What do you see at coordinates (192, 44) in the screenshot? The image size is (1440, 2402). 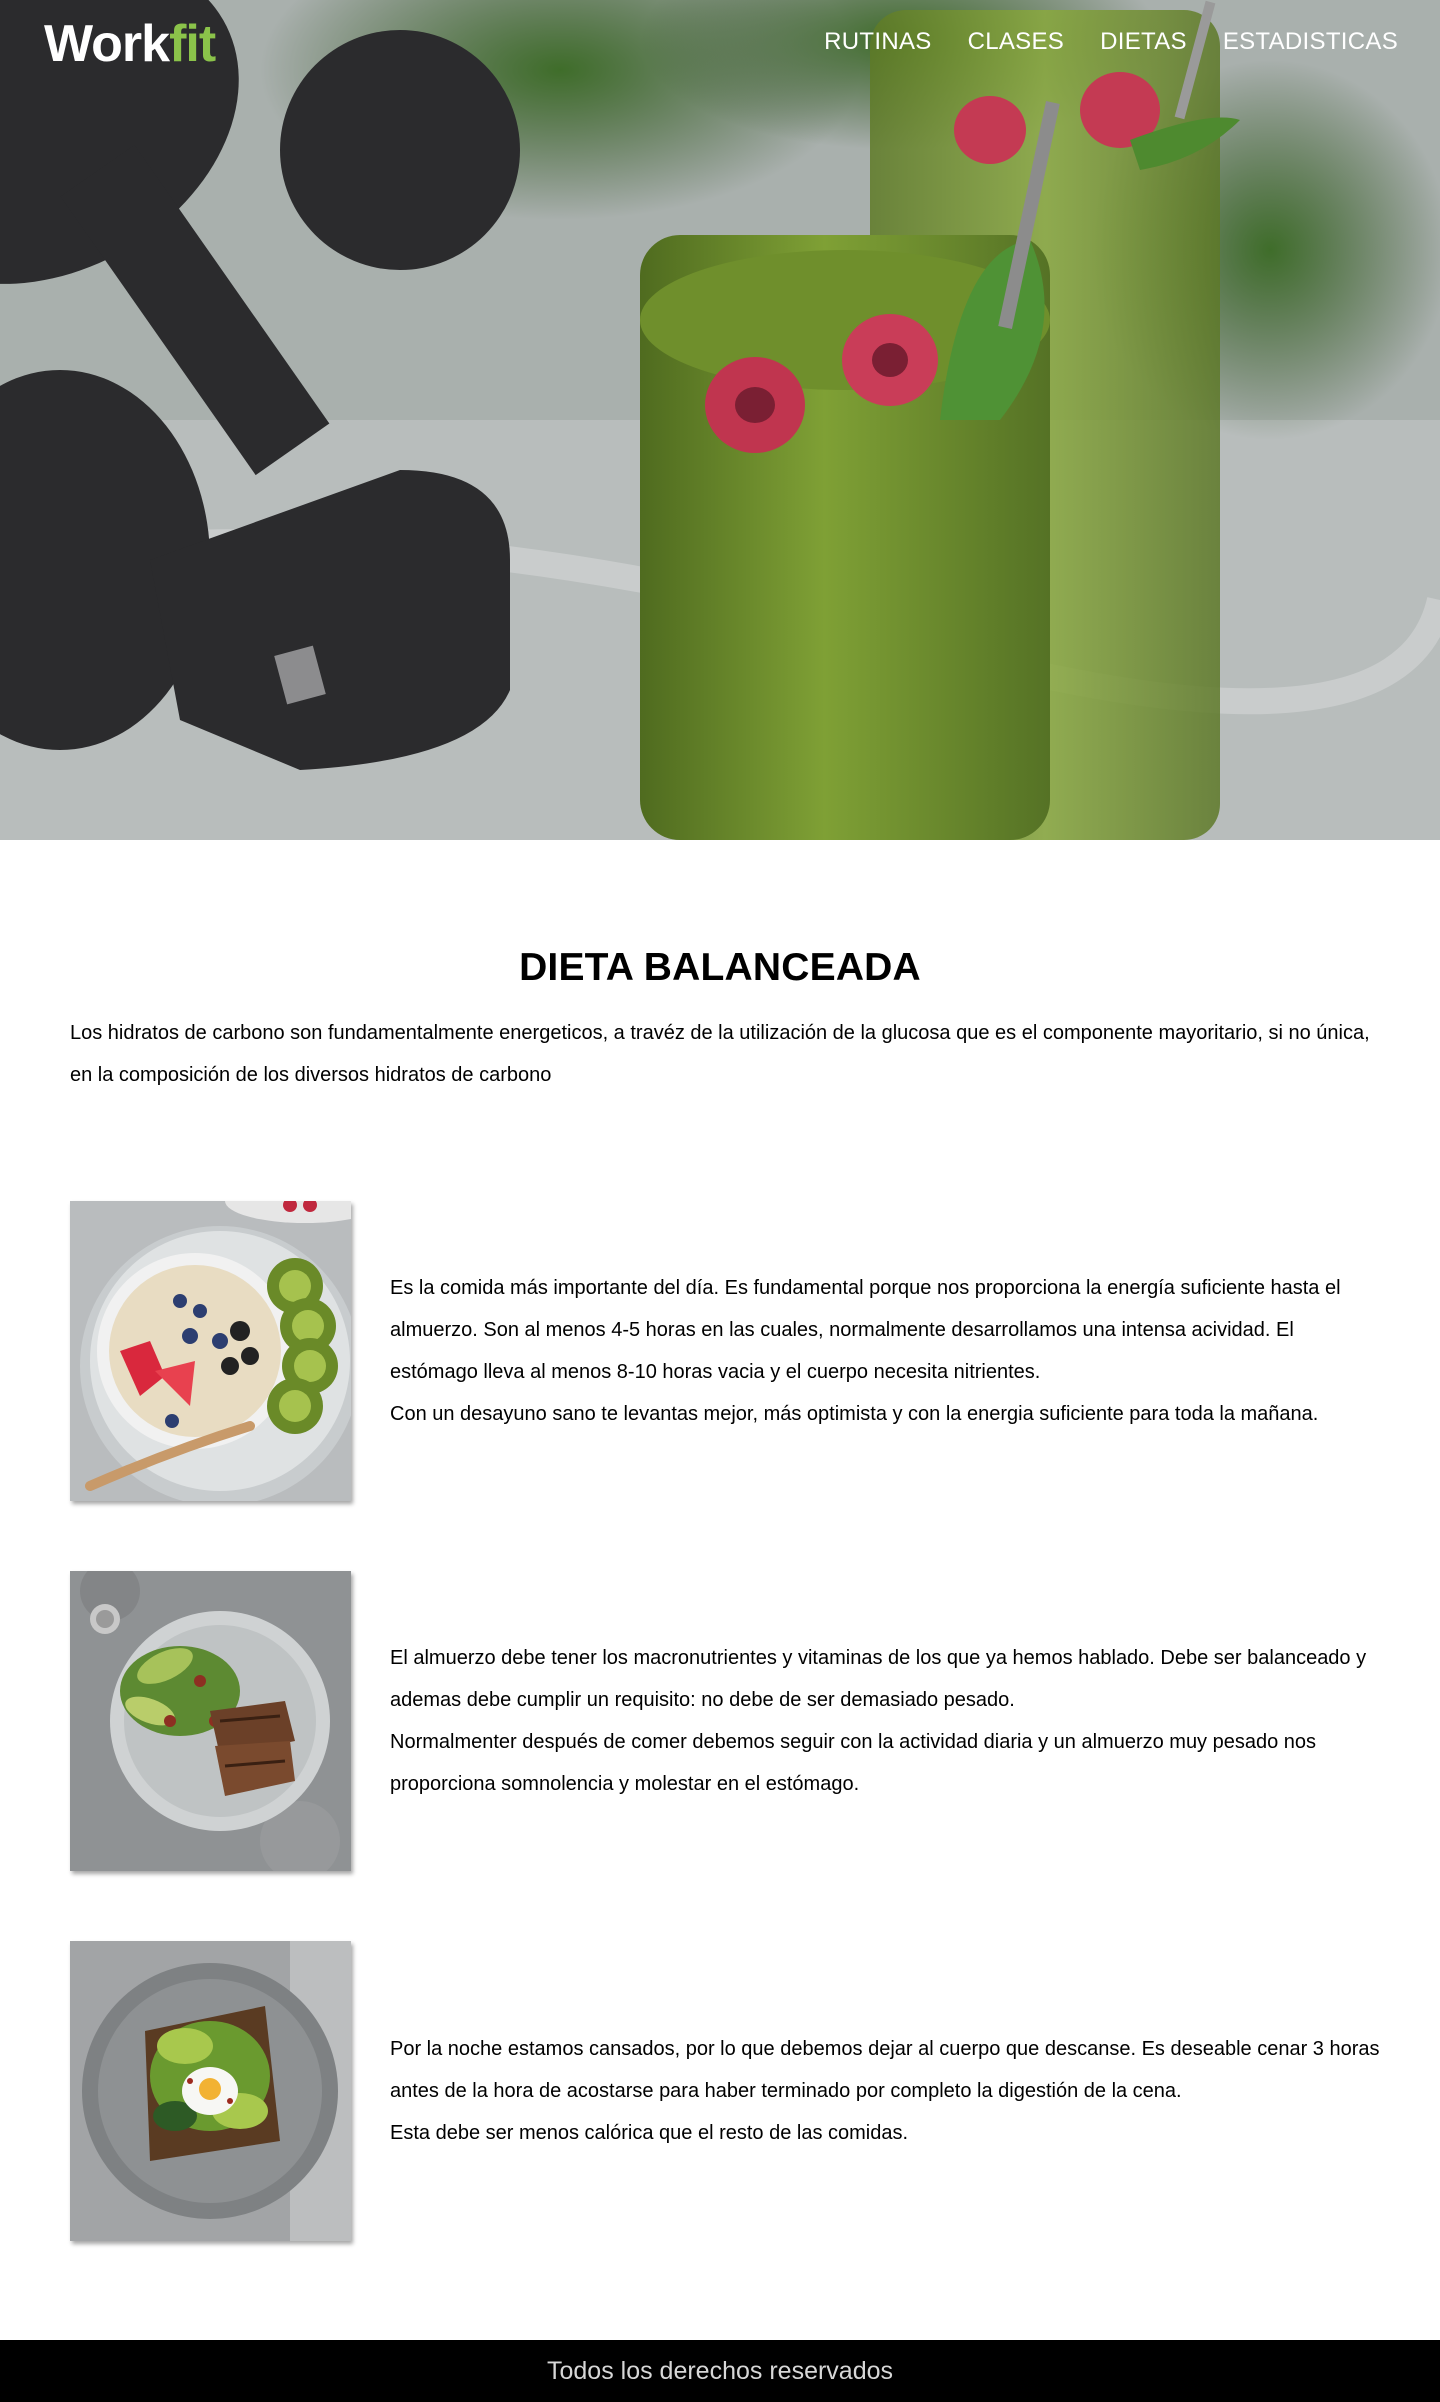 I see `logo-text-fit: fit` at bounding box center [192, 44].